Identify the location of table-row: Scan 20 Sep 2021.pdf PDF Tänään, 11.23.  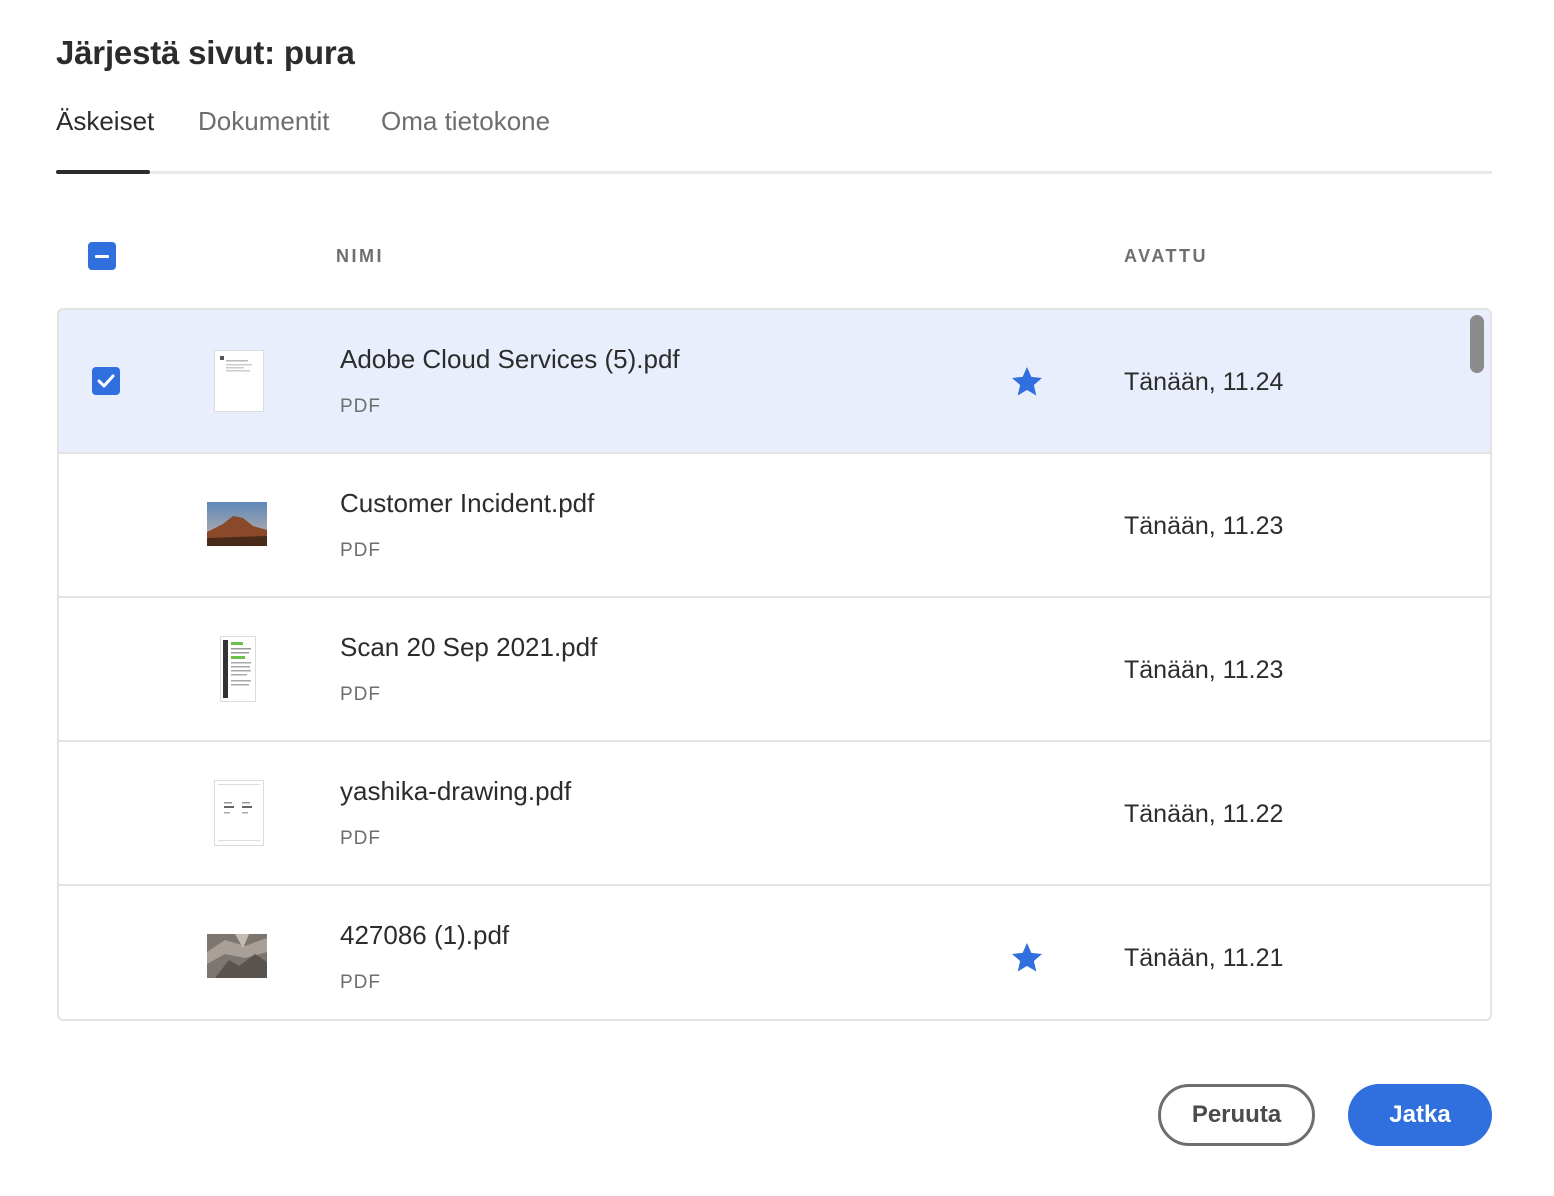
(774, 670).